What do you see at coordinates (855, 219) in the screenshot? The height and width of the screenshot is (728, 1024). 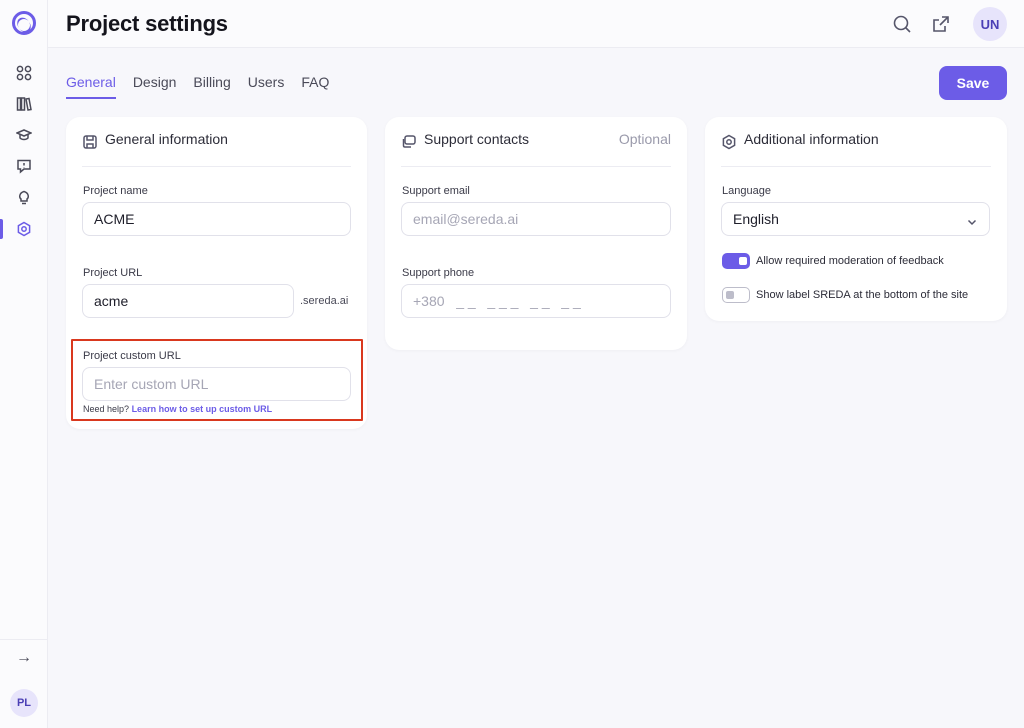 I see `language-select: English` at bounding box center [855, 219].